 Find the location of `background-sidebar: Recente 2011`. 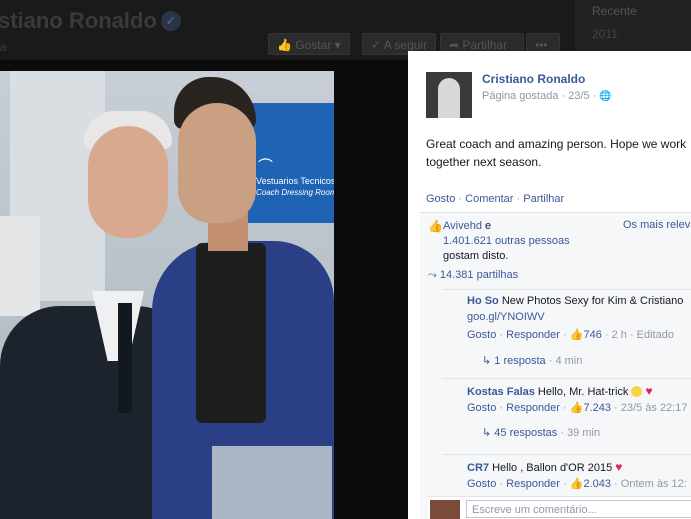

background-sidebar: Recente 2011 is located at coordinates (633, 25).